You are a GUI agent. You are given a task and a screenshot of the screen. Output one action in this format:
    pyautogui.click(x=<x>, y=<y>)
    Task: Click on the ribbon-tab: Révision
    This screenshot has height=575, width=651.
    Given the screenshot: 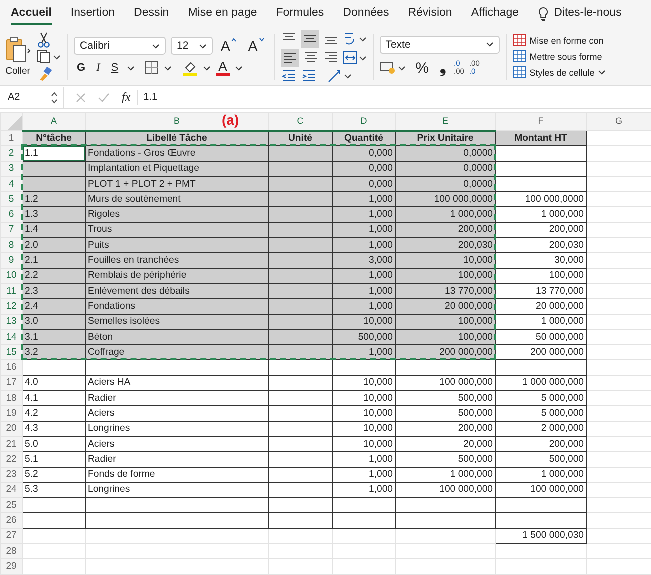 What is the action you would take?
    pyautogui.click(x=430, y=14)
    